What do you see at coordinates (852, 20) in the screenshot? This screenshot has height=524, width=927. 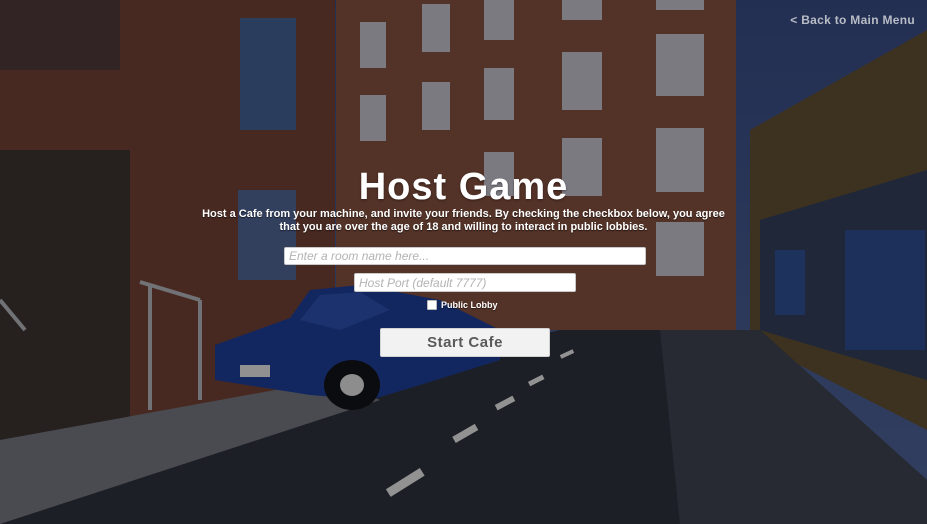 I see `back-to-main-menu-link: < Back to Main Menu` at bounding box center [852, 20].